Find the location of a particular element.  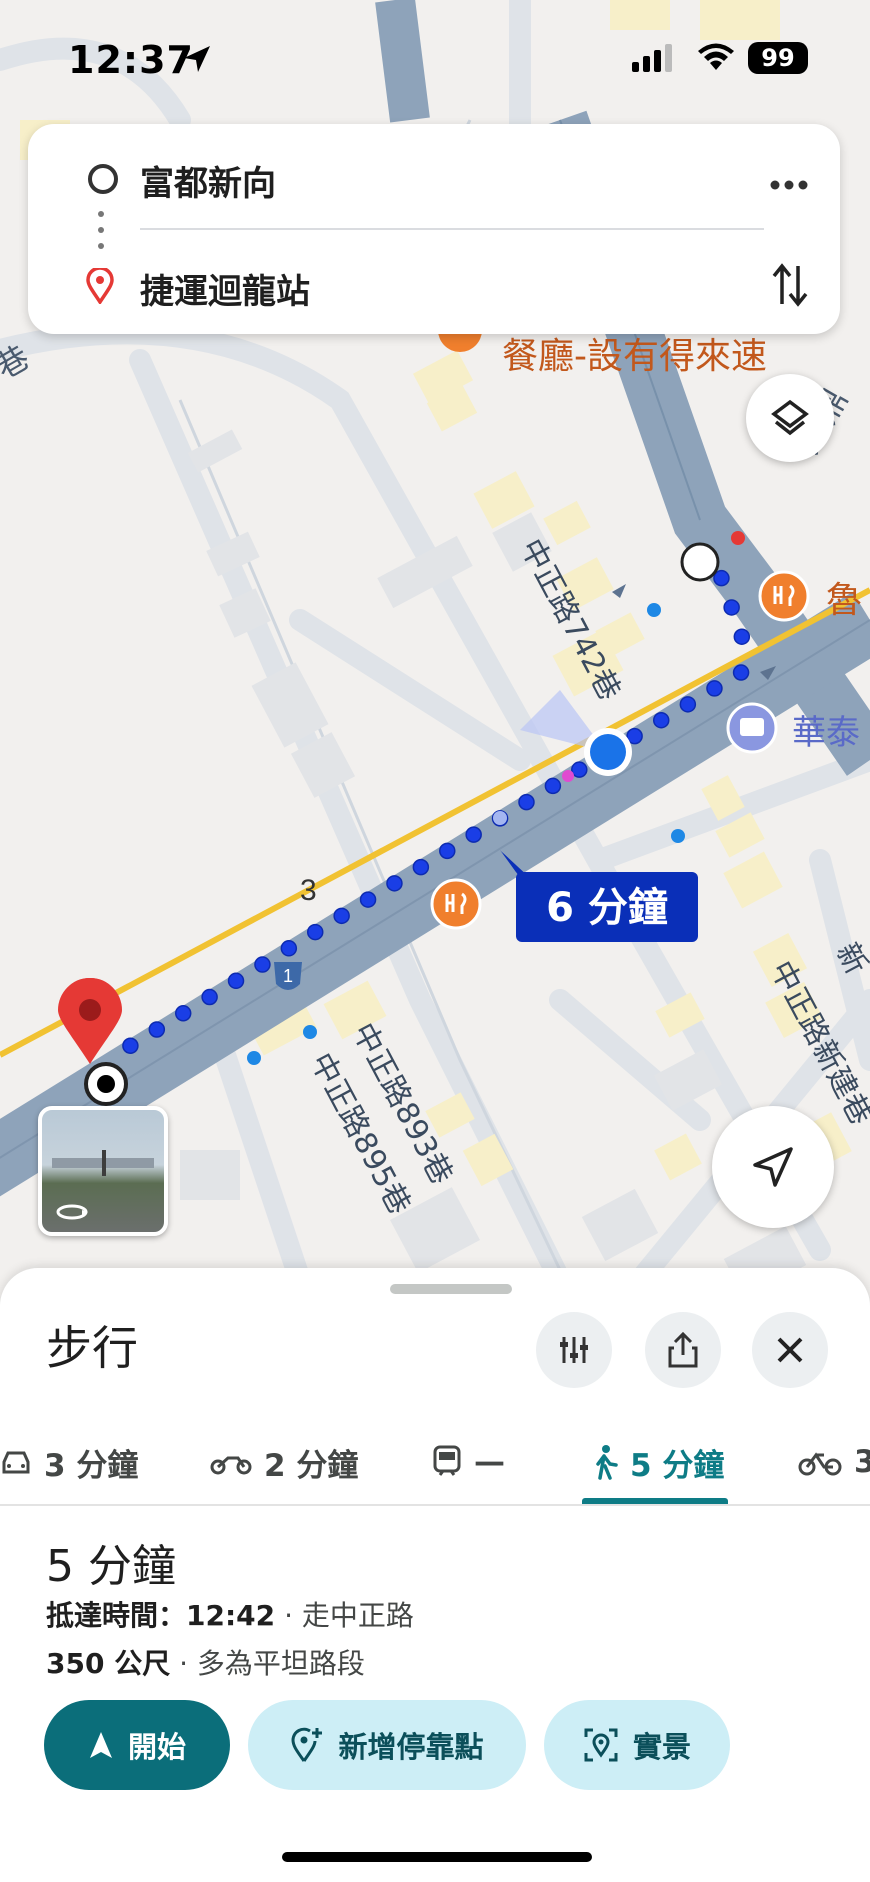

poi-label-huatai: 華泰 is located at coordinates (826, 733).